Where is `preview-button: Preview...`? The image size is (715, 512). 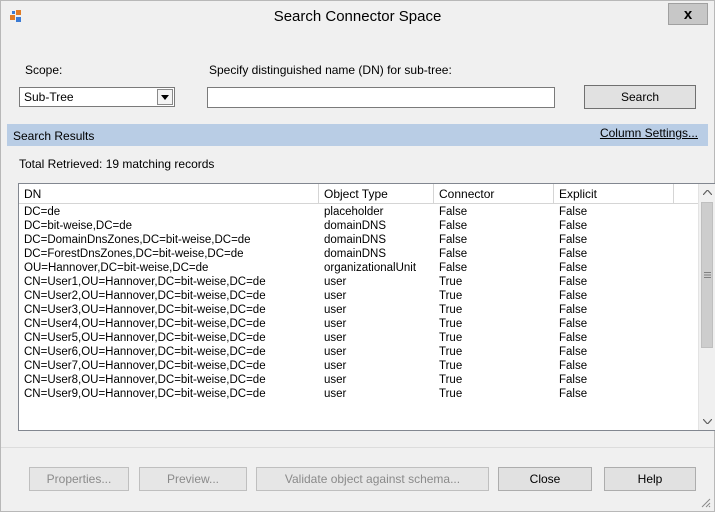
preview-button: Preview... is located at coordinates (193, 479).